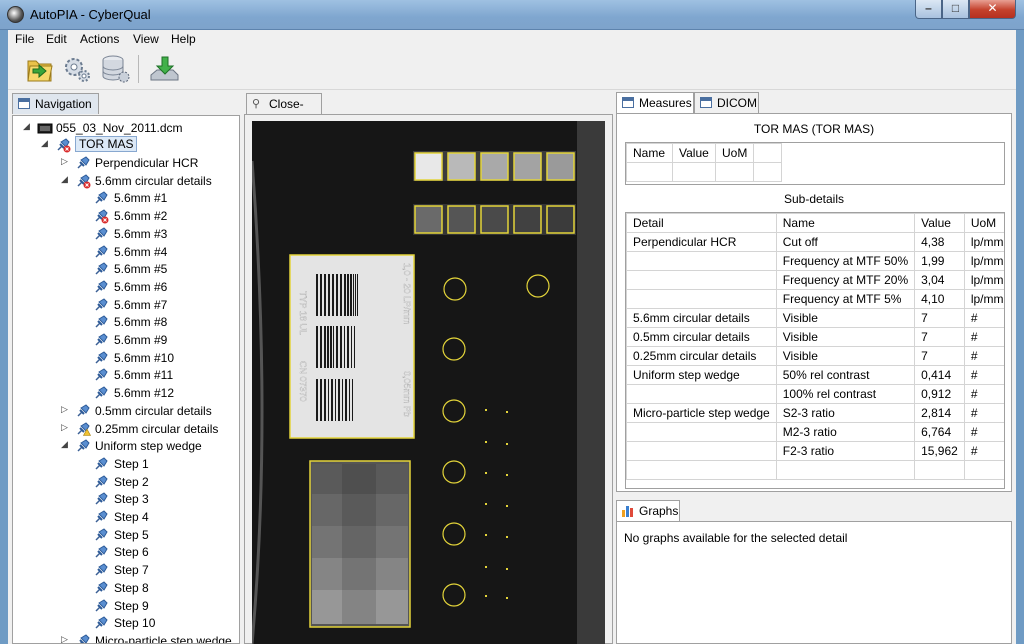 The image size is (1024, 644). I want to click on tree-item: 5.6mm #6, so click(126, 287).